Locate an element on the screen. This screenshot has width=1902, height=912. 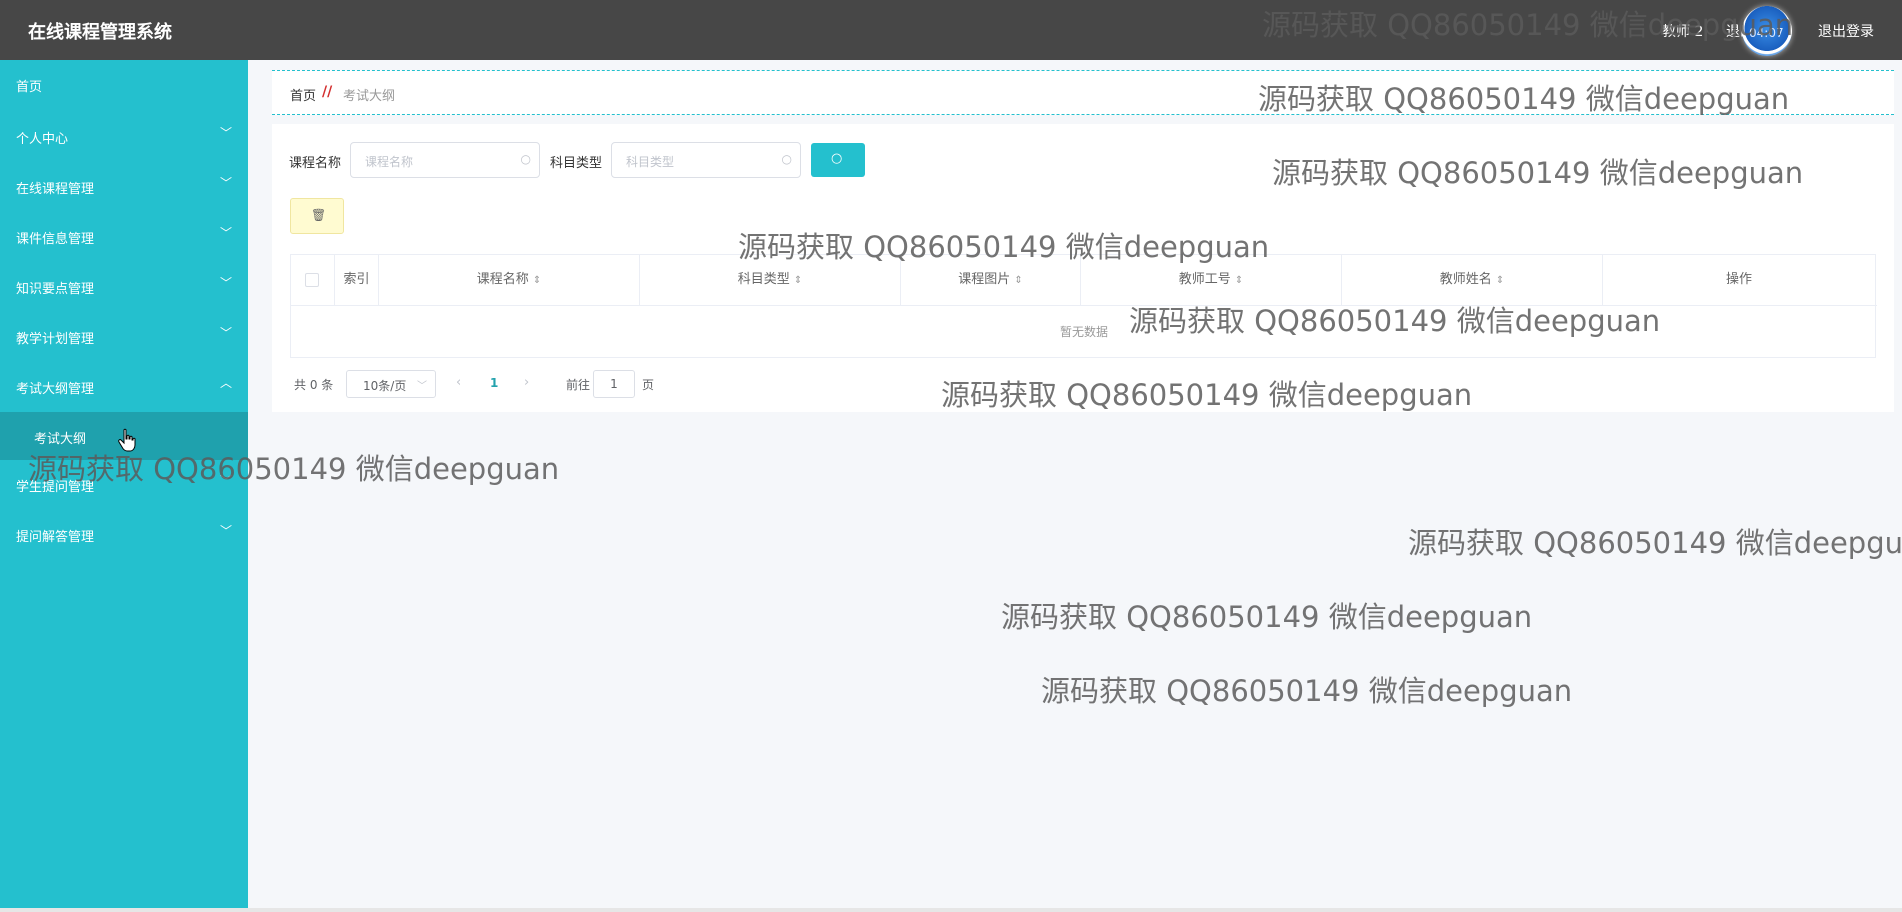
sidebar-subitem-label: 考试大纲 is located at coordinates (60, 439).